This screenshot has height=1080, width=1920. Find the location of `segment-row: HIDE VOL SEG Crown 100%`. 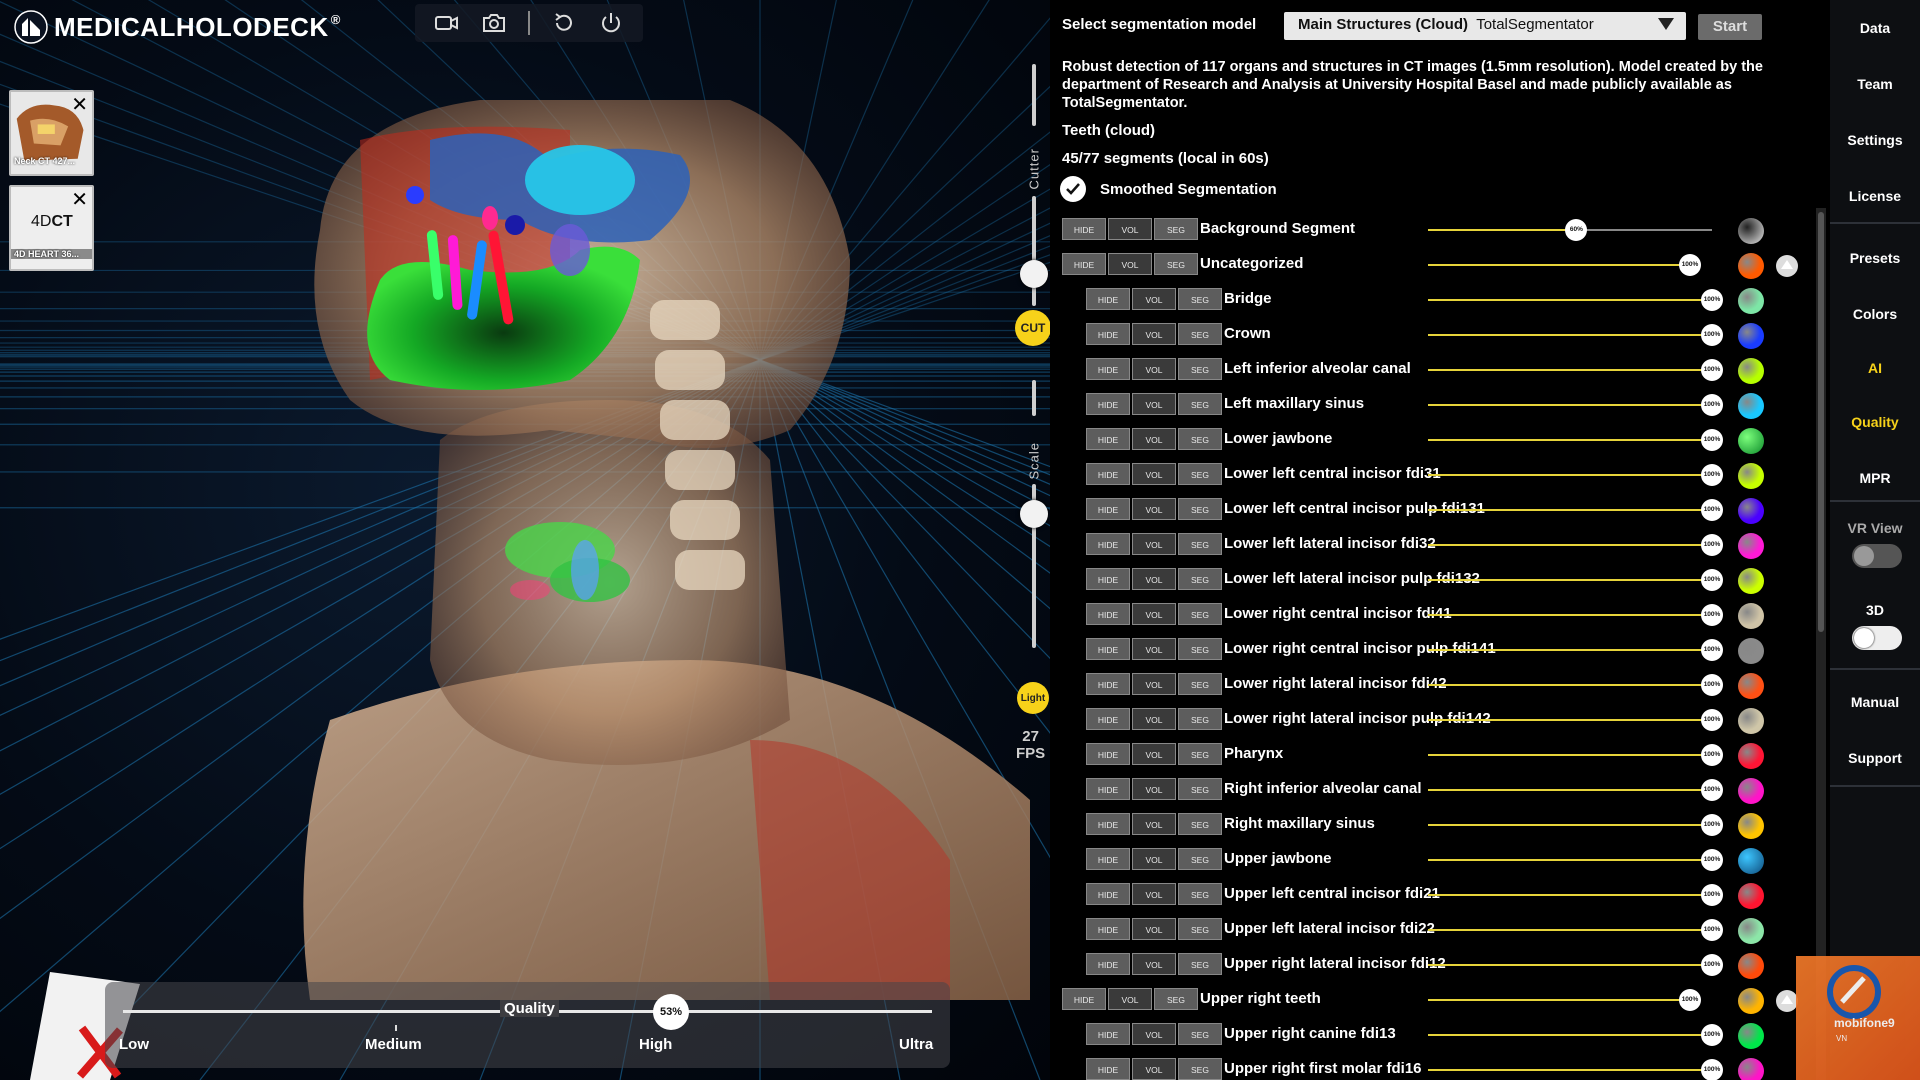

segment-row: HIDE VOL SEG Crown 100% is located at coordinates (1456, 336).